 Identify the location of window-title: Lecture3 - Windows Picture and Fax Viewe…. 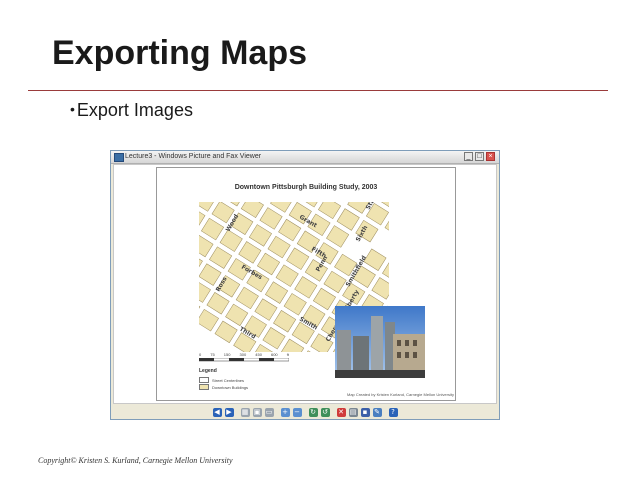
(193, 156).